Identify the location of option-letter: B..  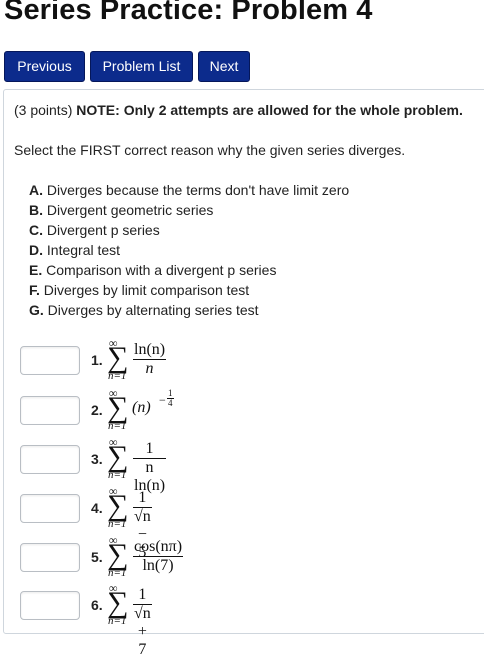
(36, 210).